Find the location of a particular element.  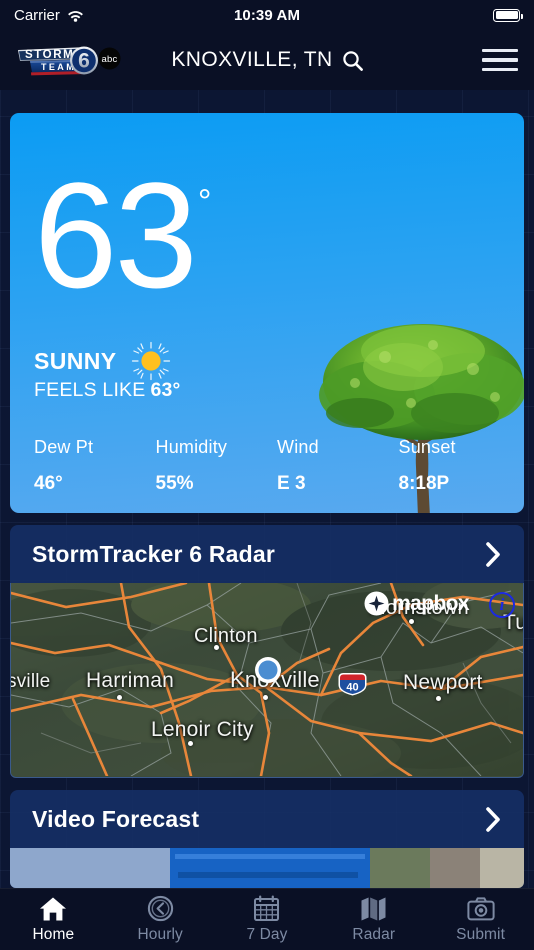

status-bar-clock: 10:39 AM is located at coordinates (267, 15).